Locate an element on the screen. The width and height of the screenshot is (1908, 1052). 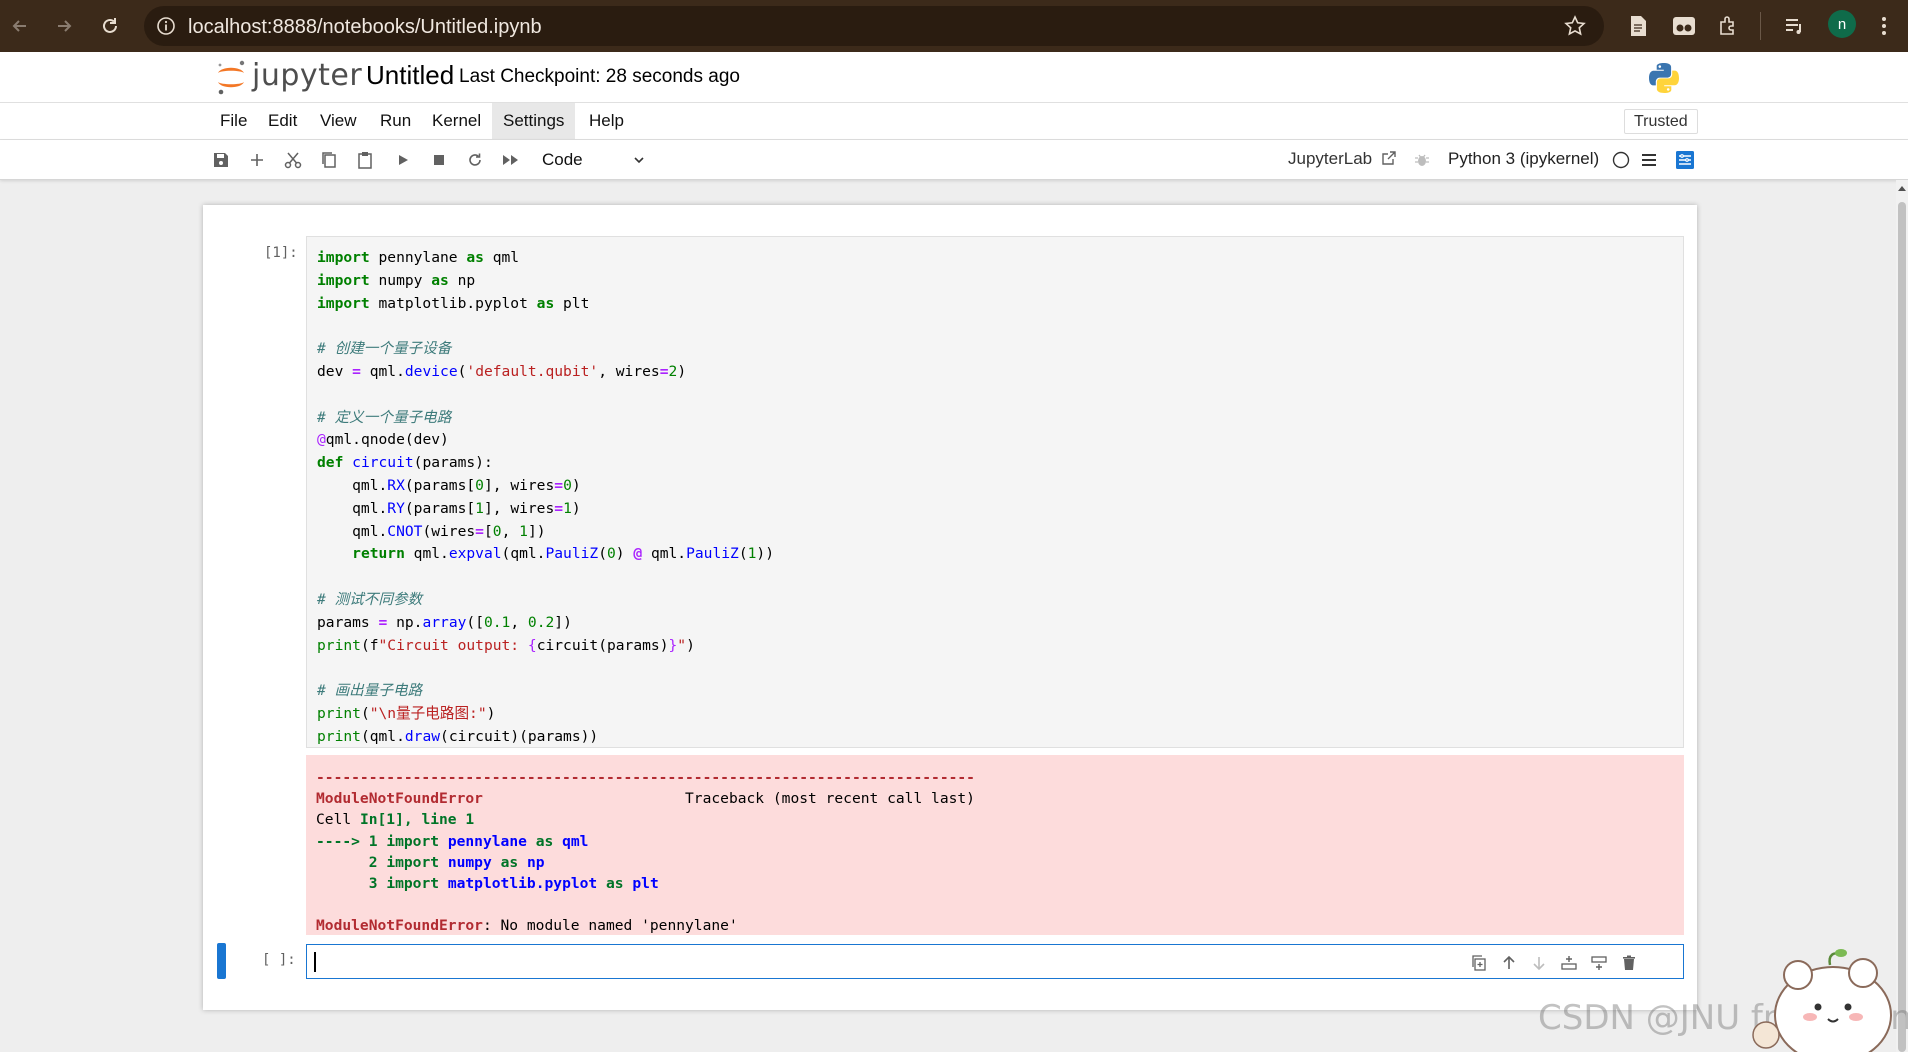
notebook-toolbar: Code JupyterLab Python 3 (ipykernel) is located at coordinates (954, 160).